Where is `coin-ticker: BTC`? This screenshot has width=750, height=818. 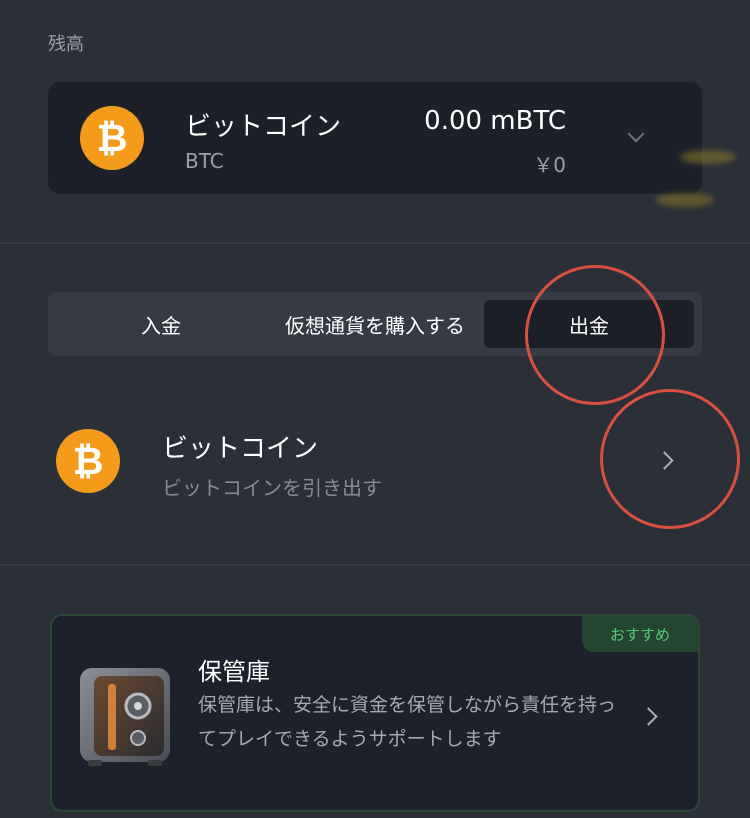
coin-ticker: BTC is located at coordinates (204, 161).